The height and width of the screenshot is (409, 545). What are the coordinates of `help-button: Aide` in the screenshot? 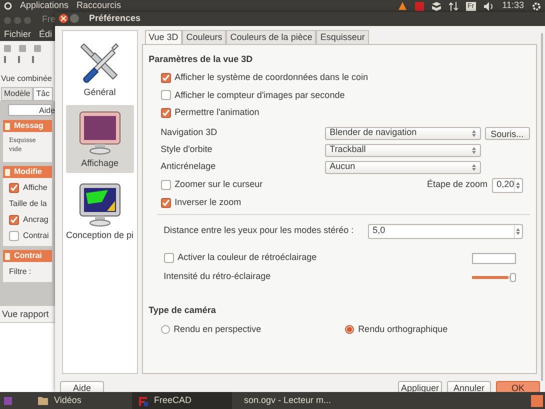 It's located at (82, 387).